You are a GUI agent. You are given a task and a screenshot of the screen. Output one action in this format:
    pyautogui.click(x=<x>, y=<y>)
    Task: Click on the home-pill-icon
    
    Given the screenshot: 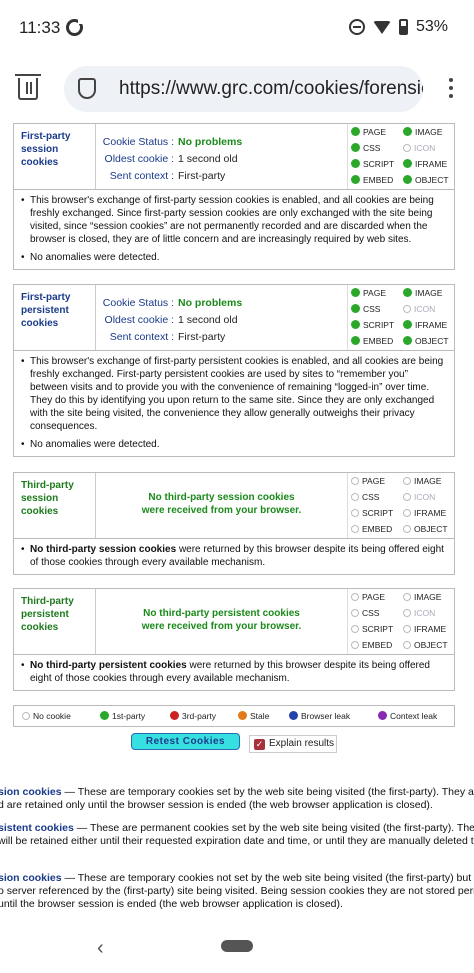 What is the action you would take?
    pyautogui.click(x=237, y=946)
    